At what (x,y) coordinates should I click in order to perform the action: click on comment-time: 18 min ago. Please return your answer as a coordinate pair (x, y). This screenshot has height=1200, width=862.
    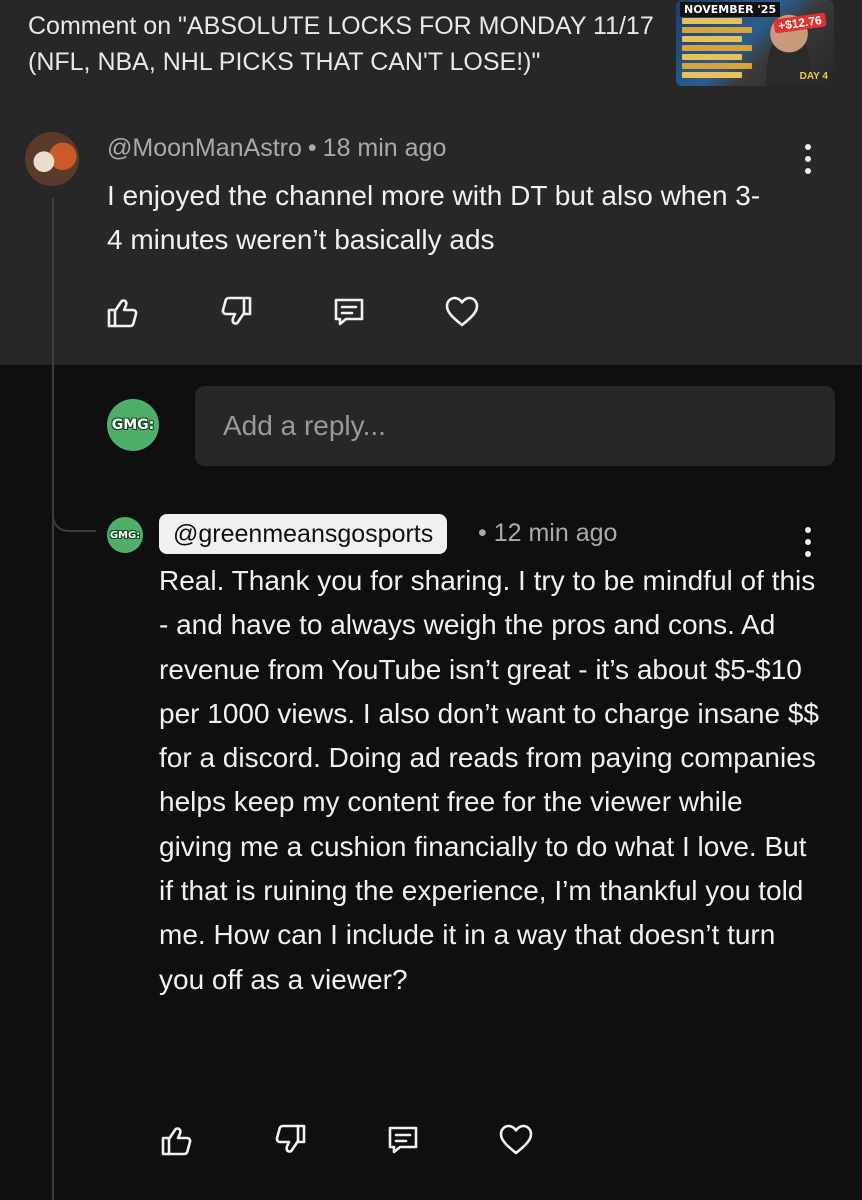
    Looking at the image, I should click on (384, 148).